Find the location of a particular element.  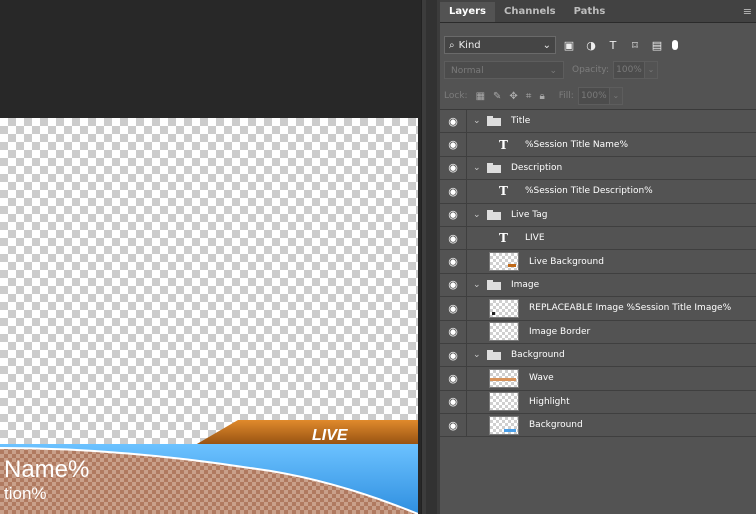

type-filter-icon: T is located at coordinates (613, 45).